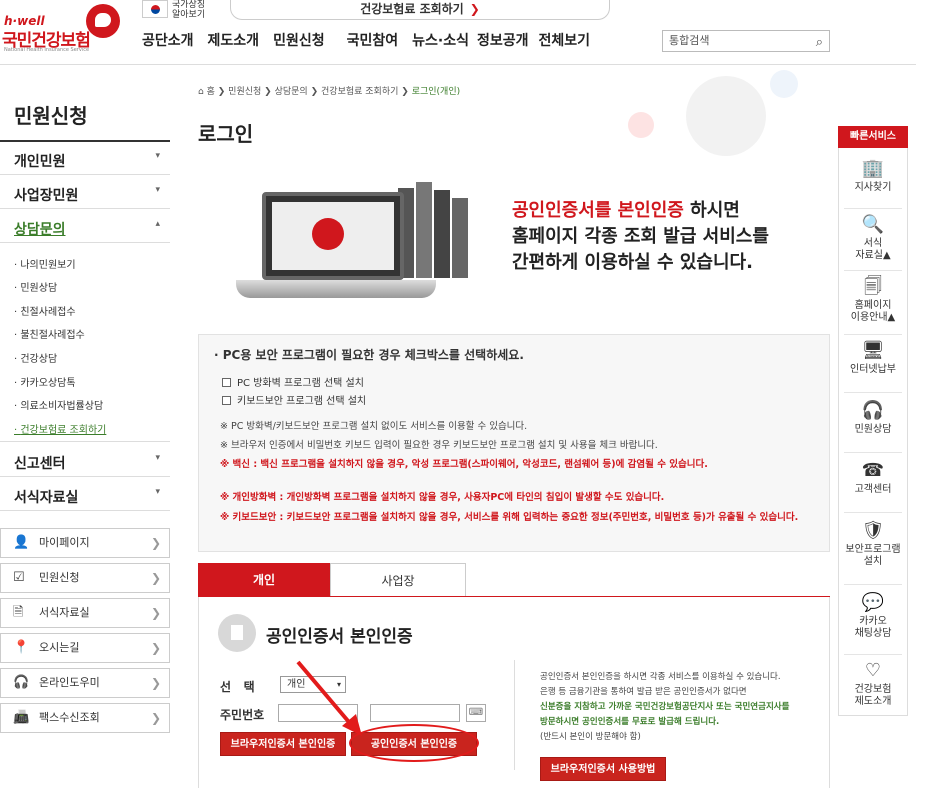  I want to click on login-title: 공인인증서 본인인증, so click(339, 637).